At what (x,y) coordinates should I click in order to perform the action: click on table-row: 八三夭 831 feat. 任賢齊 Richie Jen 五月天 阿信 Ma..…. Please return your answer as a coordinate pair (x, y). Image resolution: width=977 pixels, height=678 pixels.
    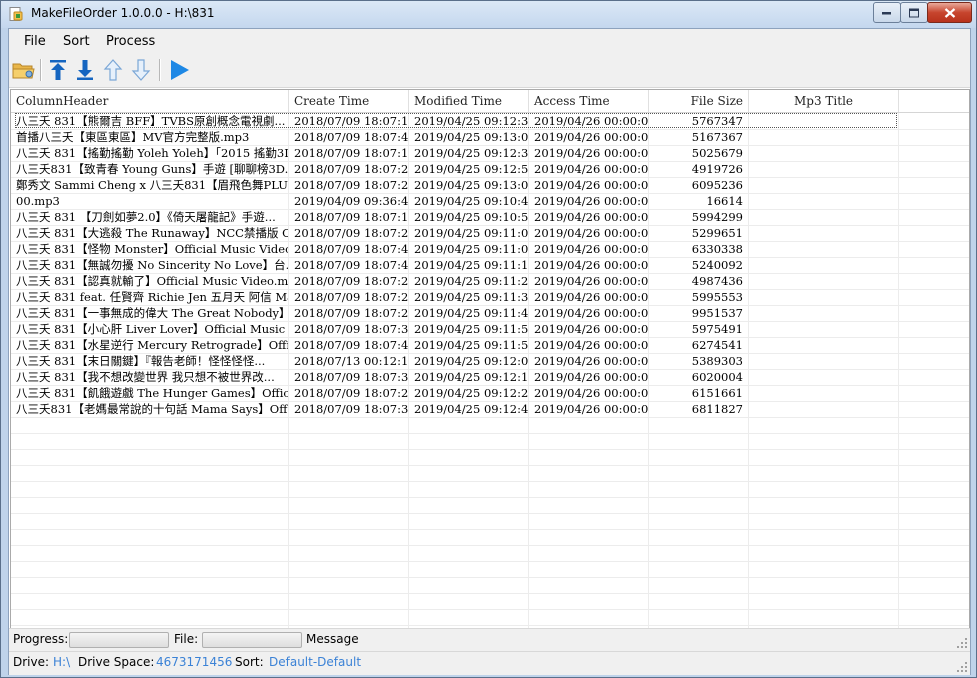
    Looking at the image, I should click on (490, 297).